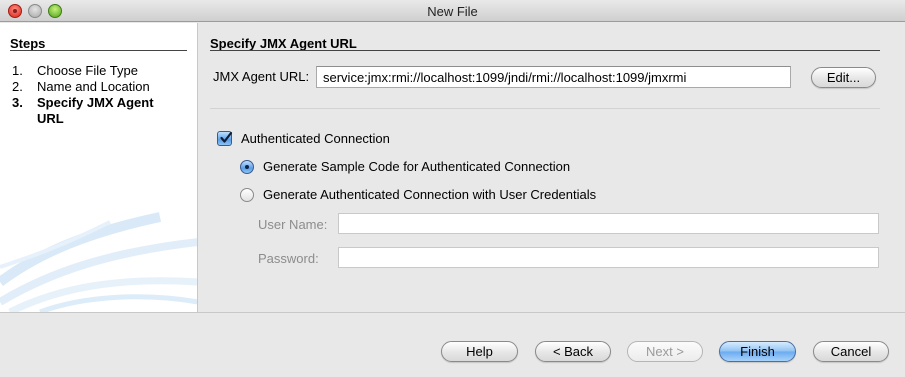 The width and height of the screenshot is (905, 377). Describe the element at coordinates (28, 43) in the screenshot. I see `steps-header: Steps` at that location.